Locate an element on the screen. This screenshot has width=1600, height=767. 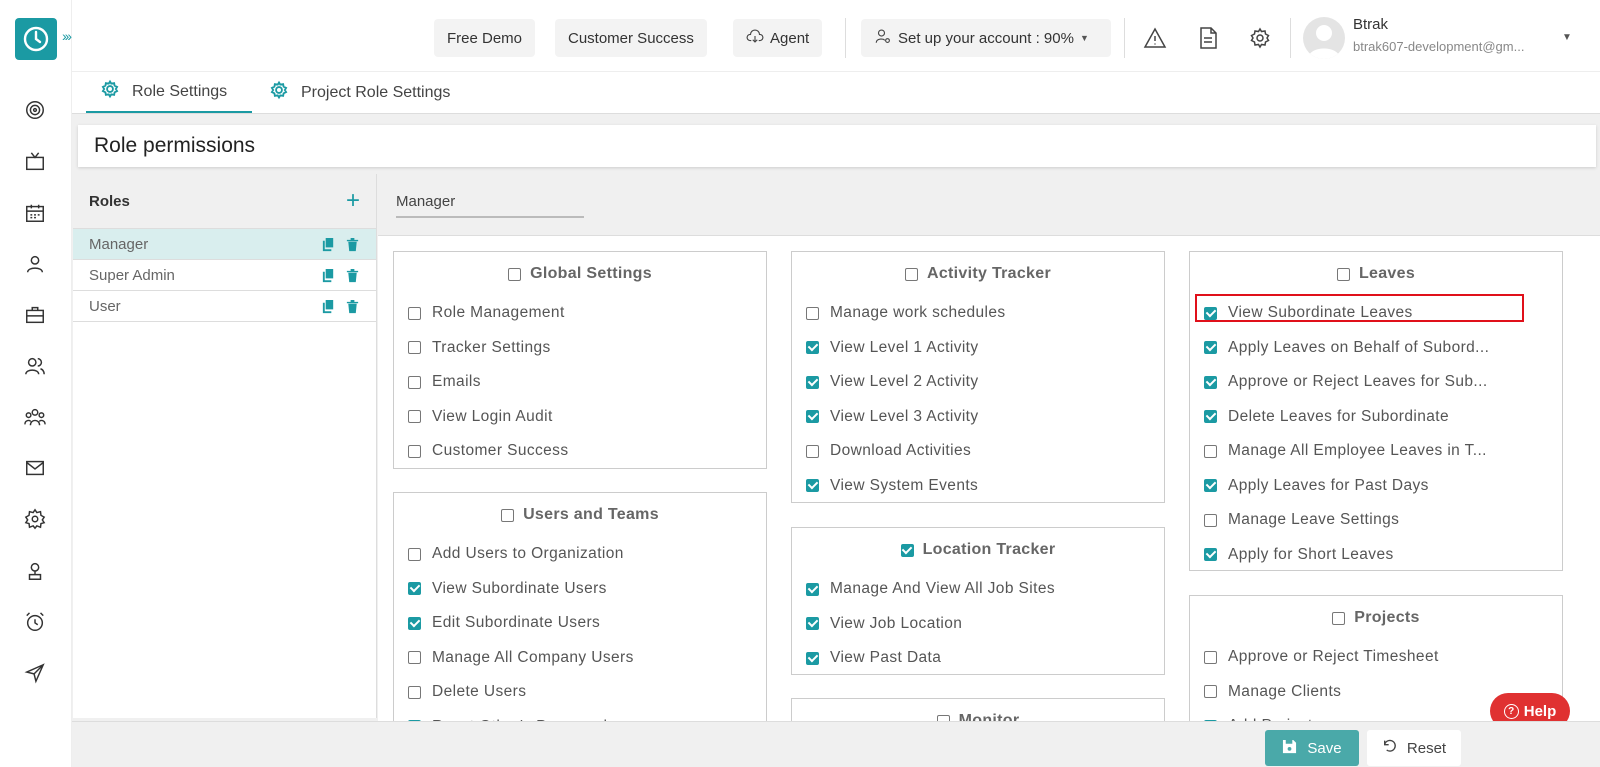
document-icon is located at coordinates (1208, 38).